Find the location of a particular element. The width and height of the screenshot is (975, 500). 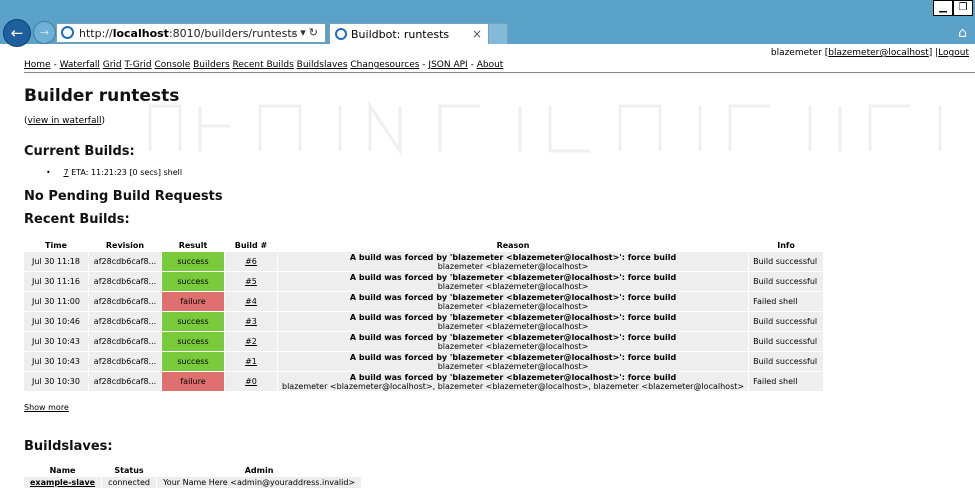

build-number: #1 is located at coordinates (251, 361).